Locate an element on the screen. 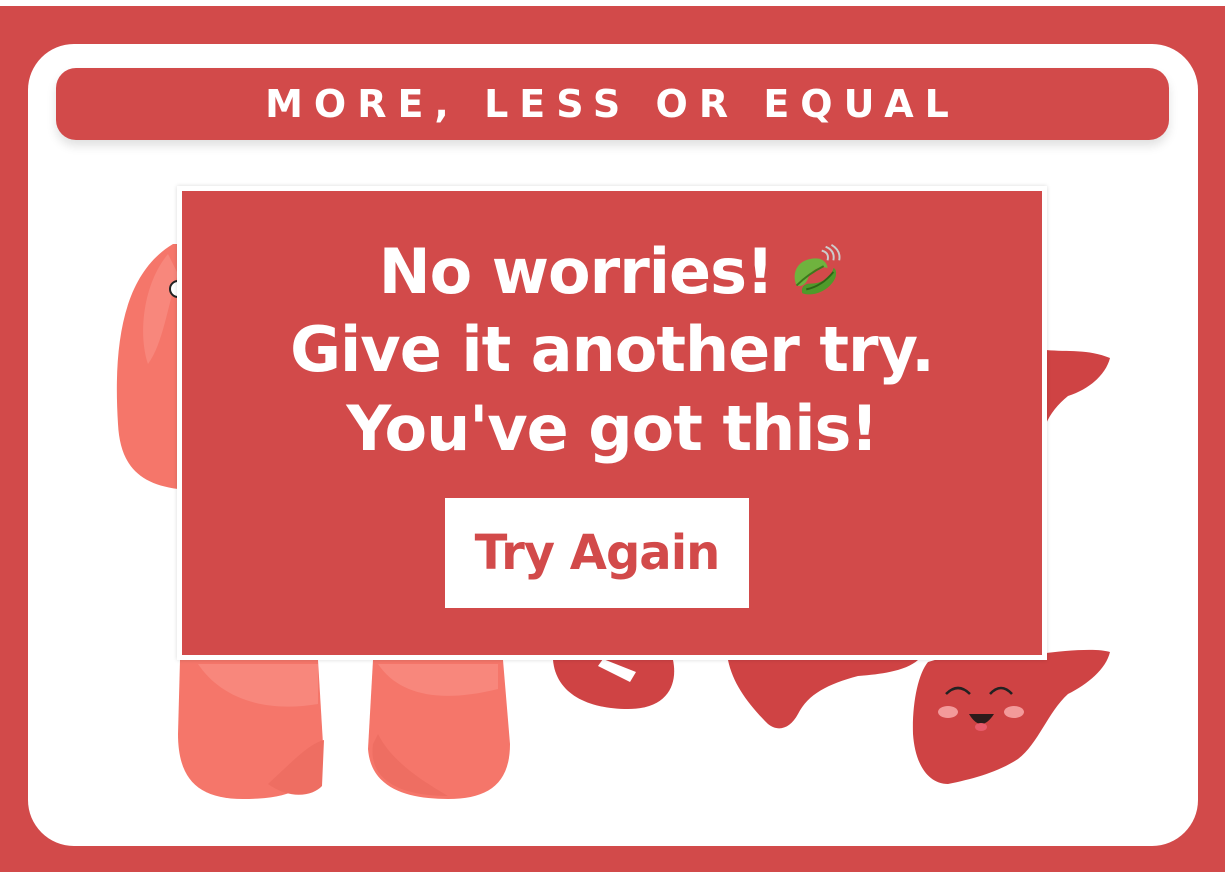  try-again-button: Try Again is located at coordinates (597, 553).